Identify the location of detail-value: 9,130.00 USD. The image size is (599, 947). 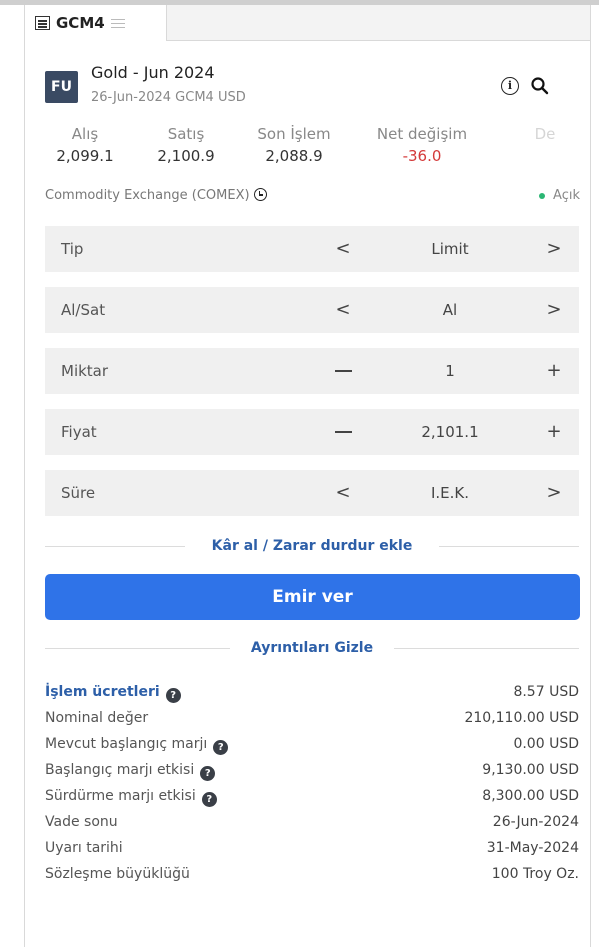
(530, 770).